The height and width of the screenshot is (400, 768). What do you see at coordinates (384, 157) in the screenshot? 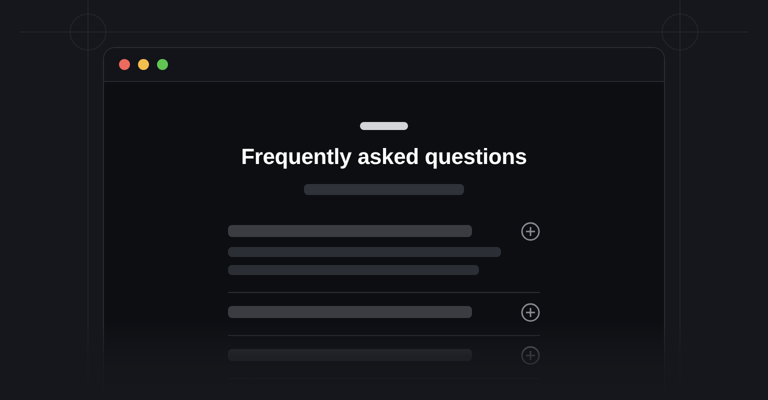
I see `page-heading: Frequently asked questions` at bounding box center [384, 157].